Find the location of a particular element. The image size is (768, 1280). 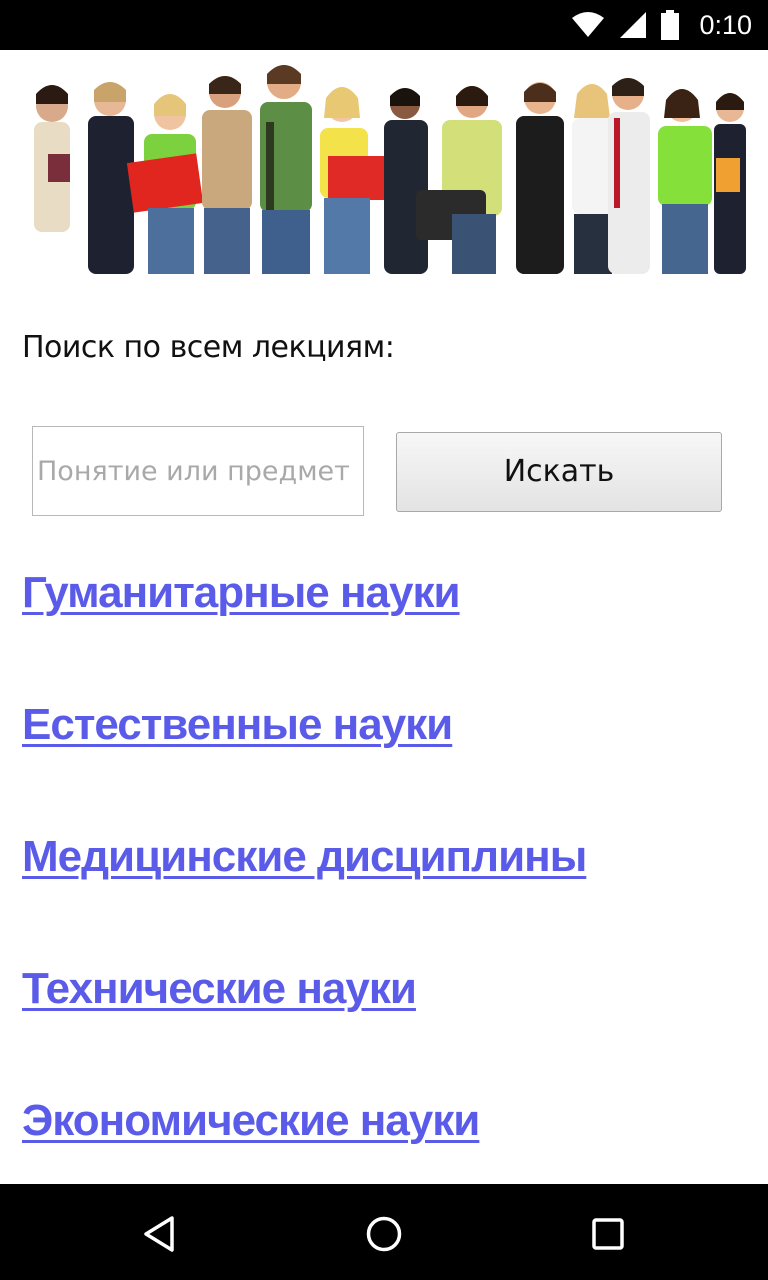

home-icon is located at coordinates (384, 1234).